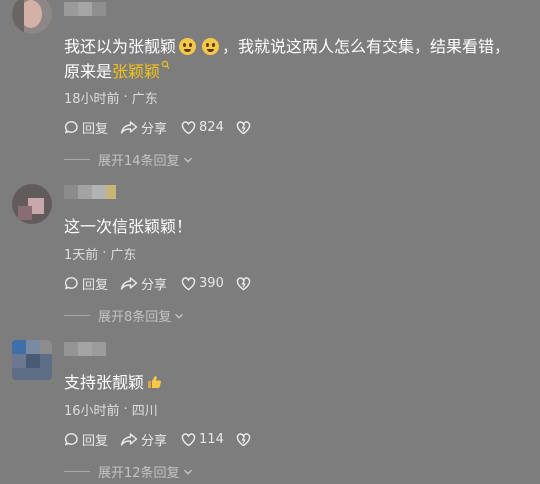  Describe the element at coordinates (287, 59) in the screenshot. I see `comment-text: 我还以为张靓颖 ，我就说这两人怎么有交集，结果看错，原来是张颖颖` at that location.